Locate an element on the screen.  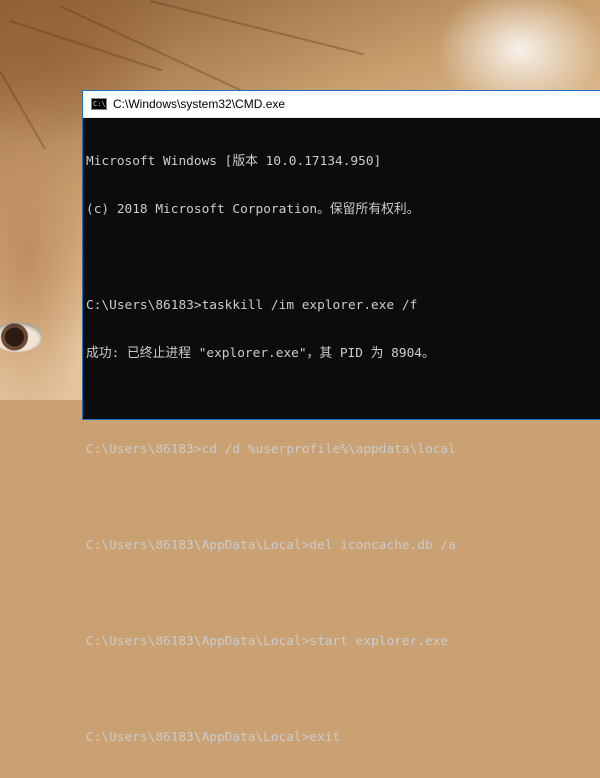
console-line: C:\Users\86183\AppData\Local>exit is located at coordinates (213, 737).